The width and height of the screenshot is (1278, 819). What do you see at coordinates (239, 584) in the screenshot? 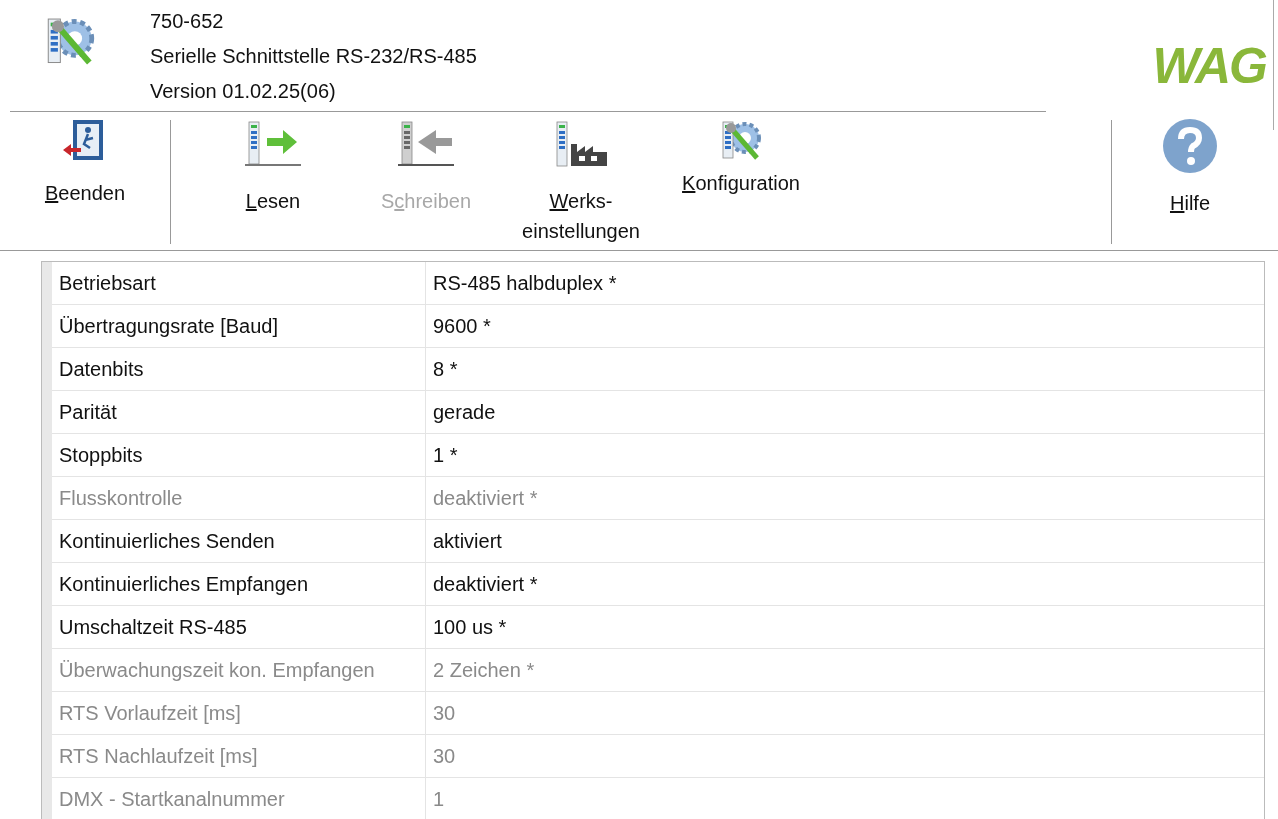
I see `parameter-name: Kontinuierliches Empfangen` at bounding box center [239, 584].